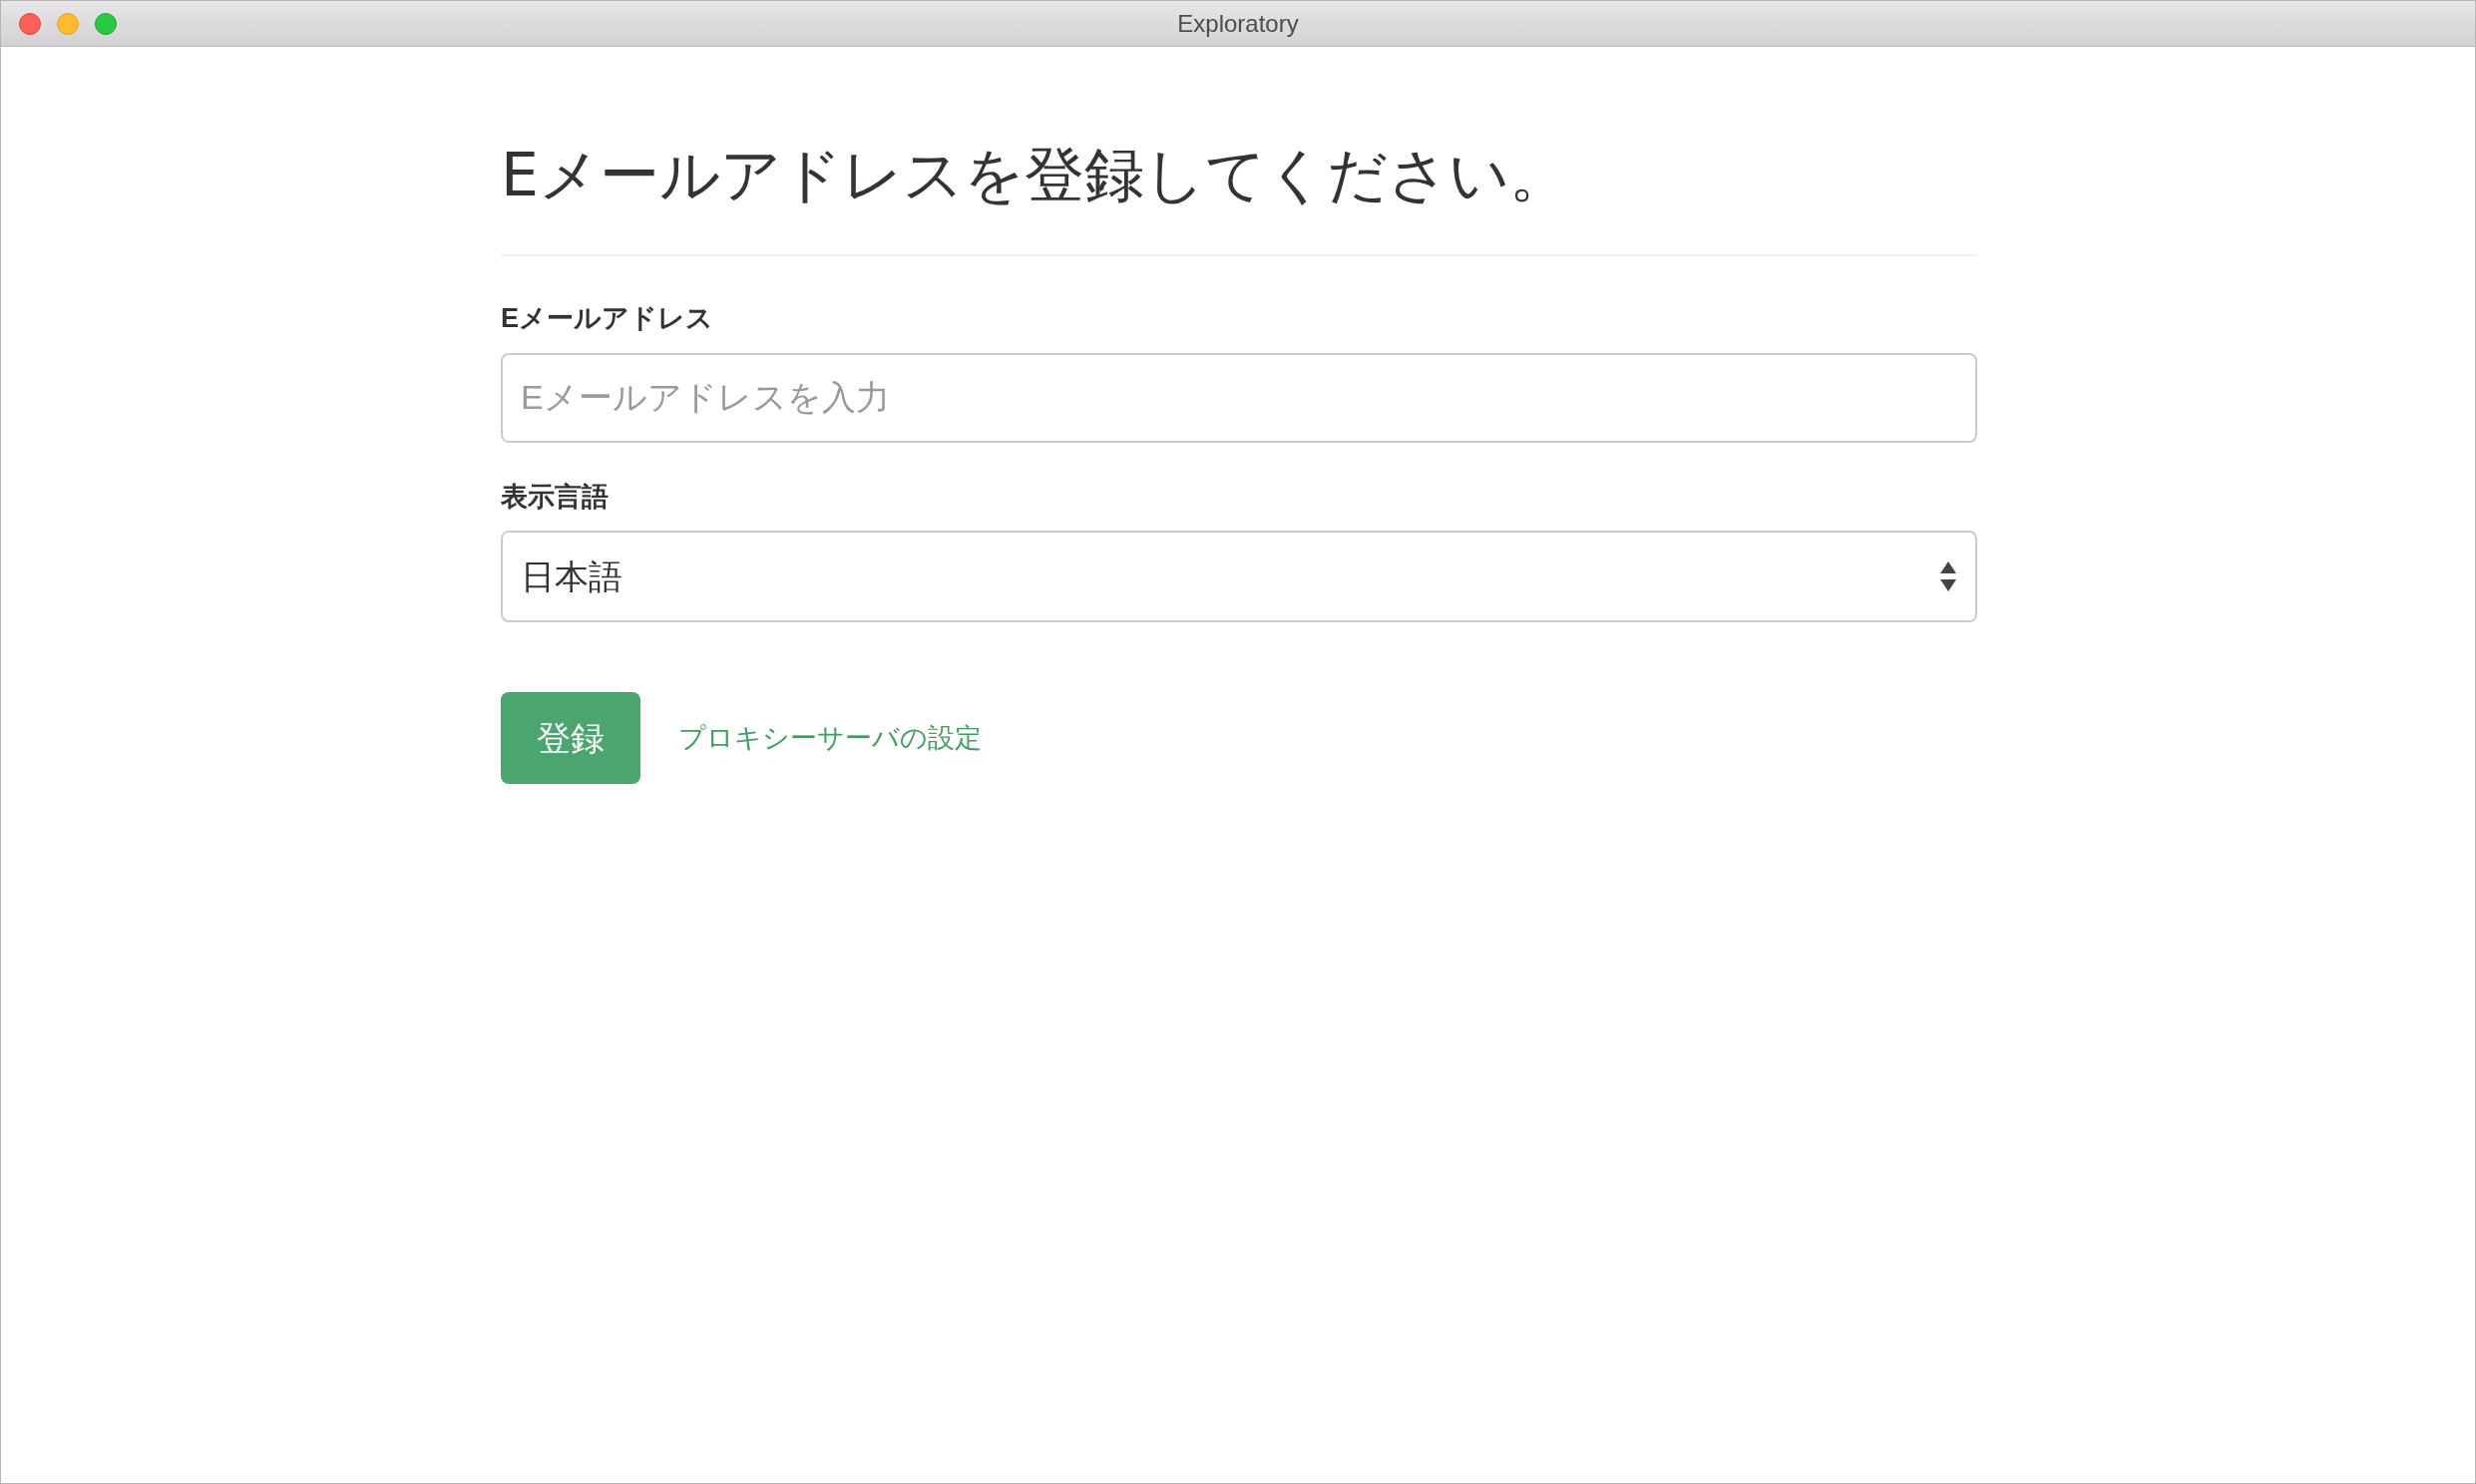 The height and width of the screenshot is (1484, 2476). What do you see at coordinates (1948, 576) in the screenshot?
I see `up-down-arrows-icon` at bounding box center [1948, 576].